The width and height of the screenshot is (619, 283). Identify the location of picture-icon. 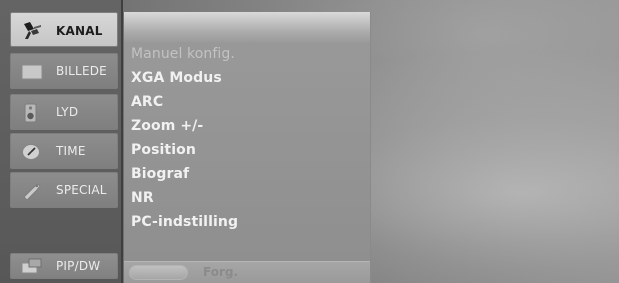
(32, 72).